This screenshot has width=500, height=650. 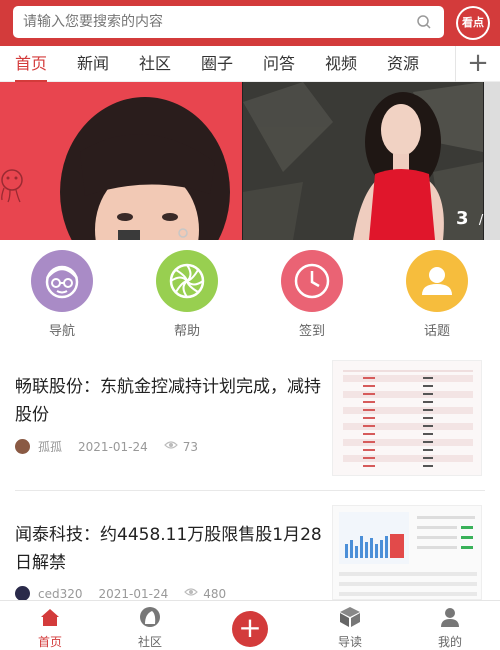 What do you see at coordinates (186, 331) in the screenshot?
I see `quick-nav-label: 帮助` at bounding box center [186, 331].